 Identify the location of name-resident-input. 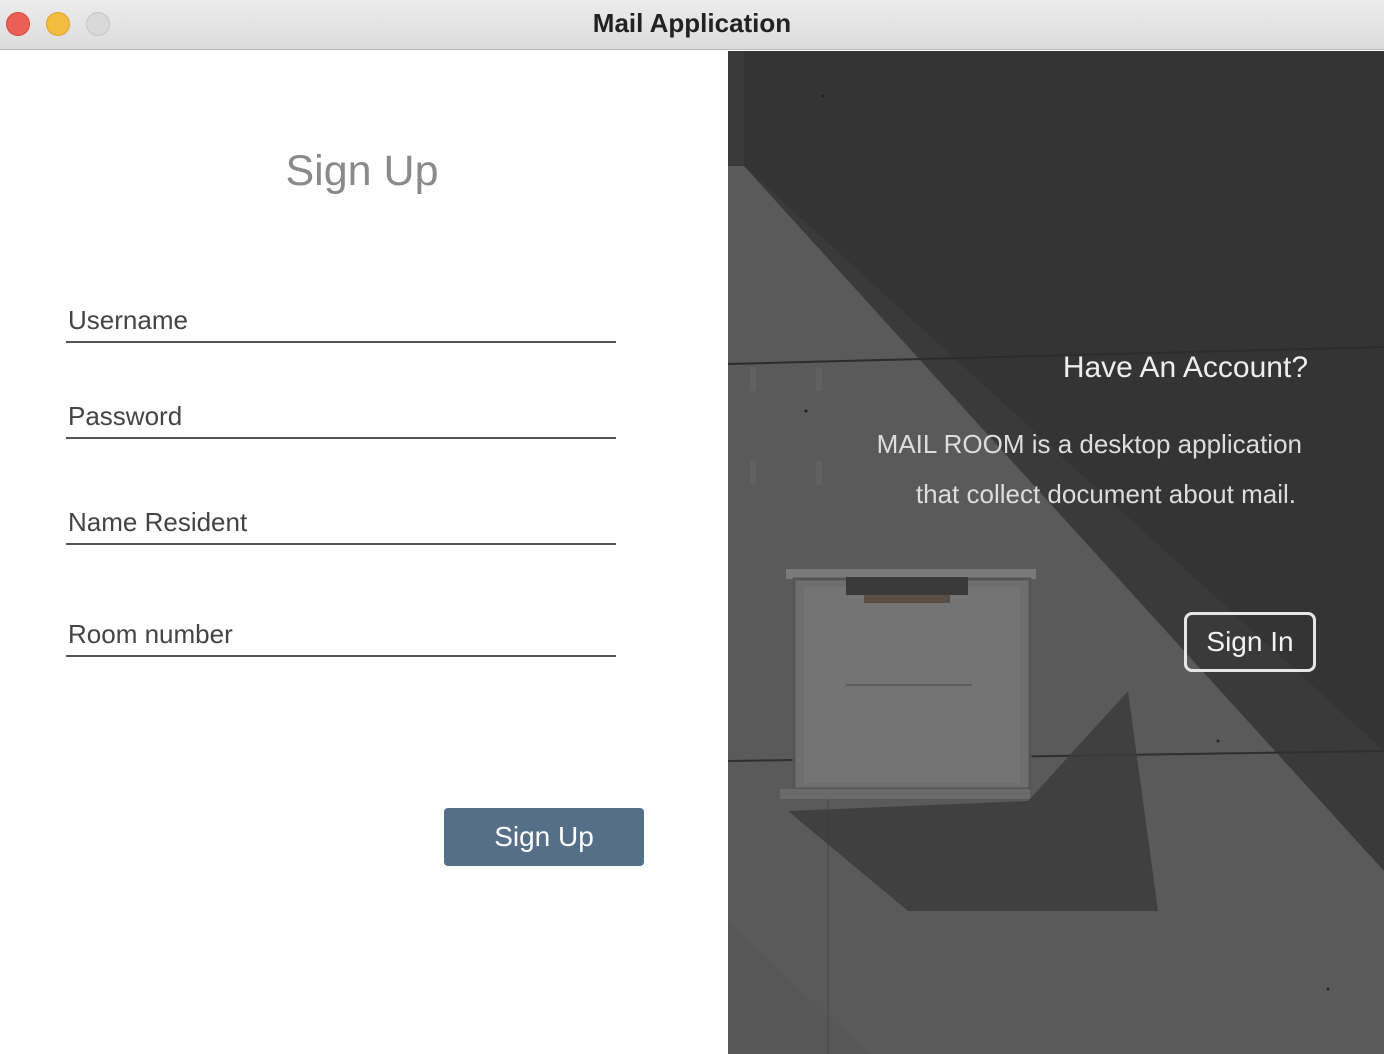
(341, 522).